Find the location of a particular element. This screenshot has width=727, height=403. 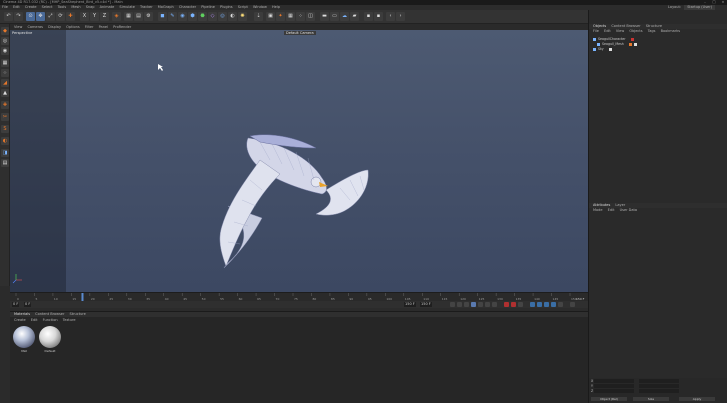

live-selection-icon: ⊙ is located at coordinates (30, 16).